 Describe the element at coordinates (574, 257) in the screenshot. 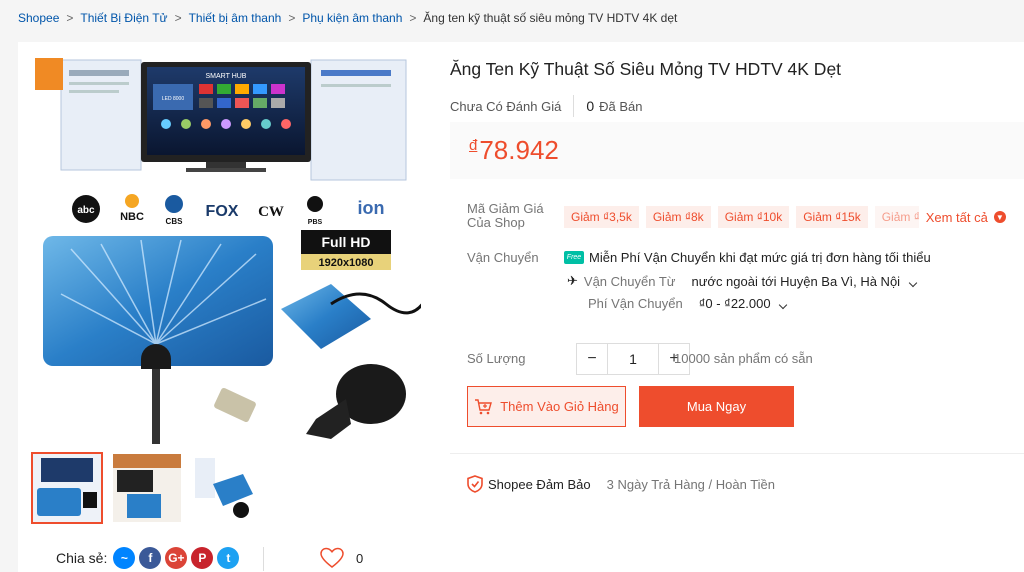

I see `free-shipping-icon: Free` at that location.